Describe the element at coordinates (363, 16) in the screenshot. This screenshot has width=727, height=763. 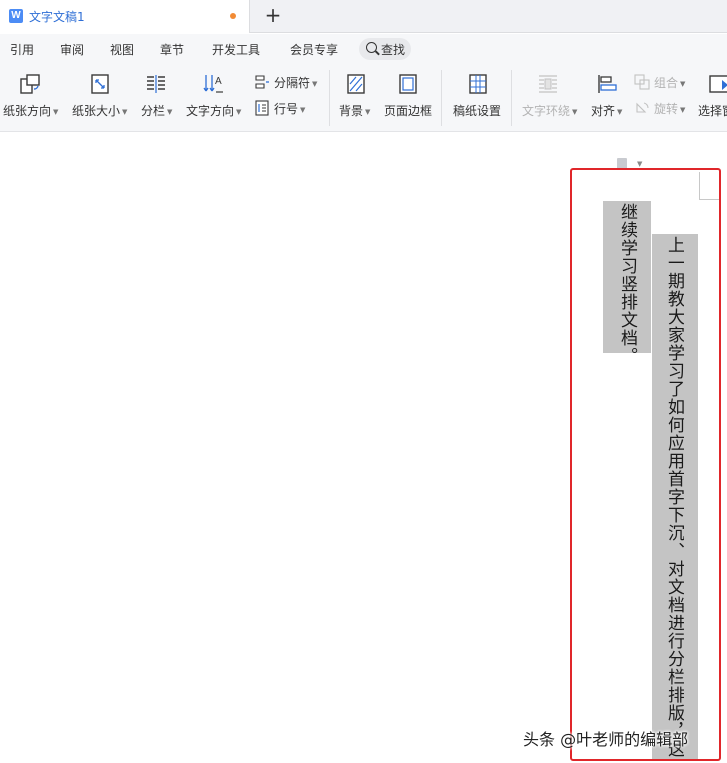
I see `tab-bar: W 文字文稿1 +` at that location.